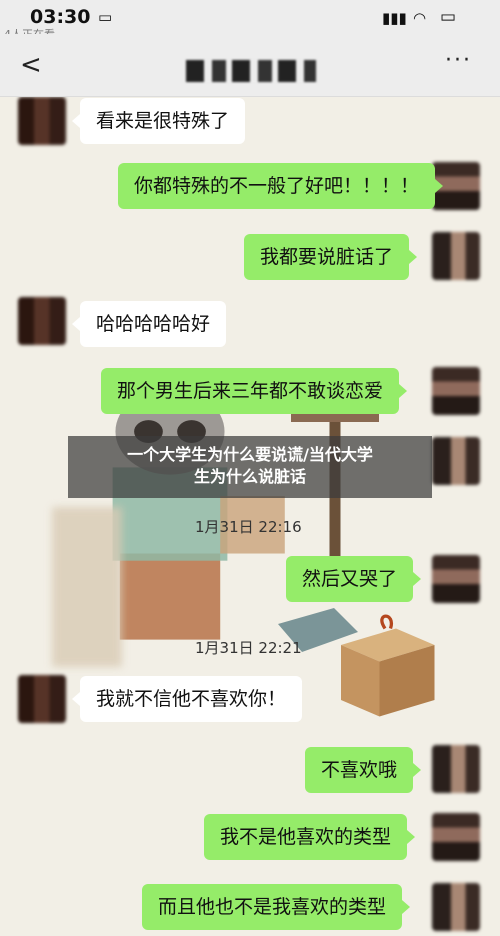 The height and width of the screenshot is (936, 500). Describe the element at coordinates (60, 17) in the screenshot. I see `status-time: 03:30` at that location.